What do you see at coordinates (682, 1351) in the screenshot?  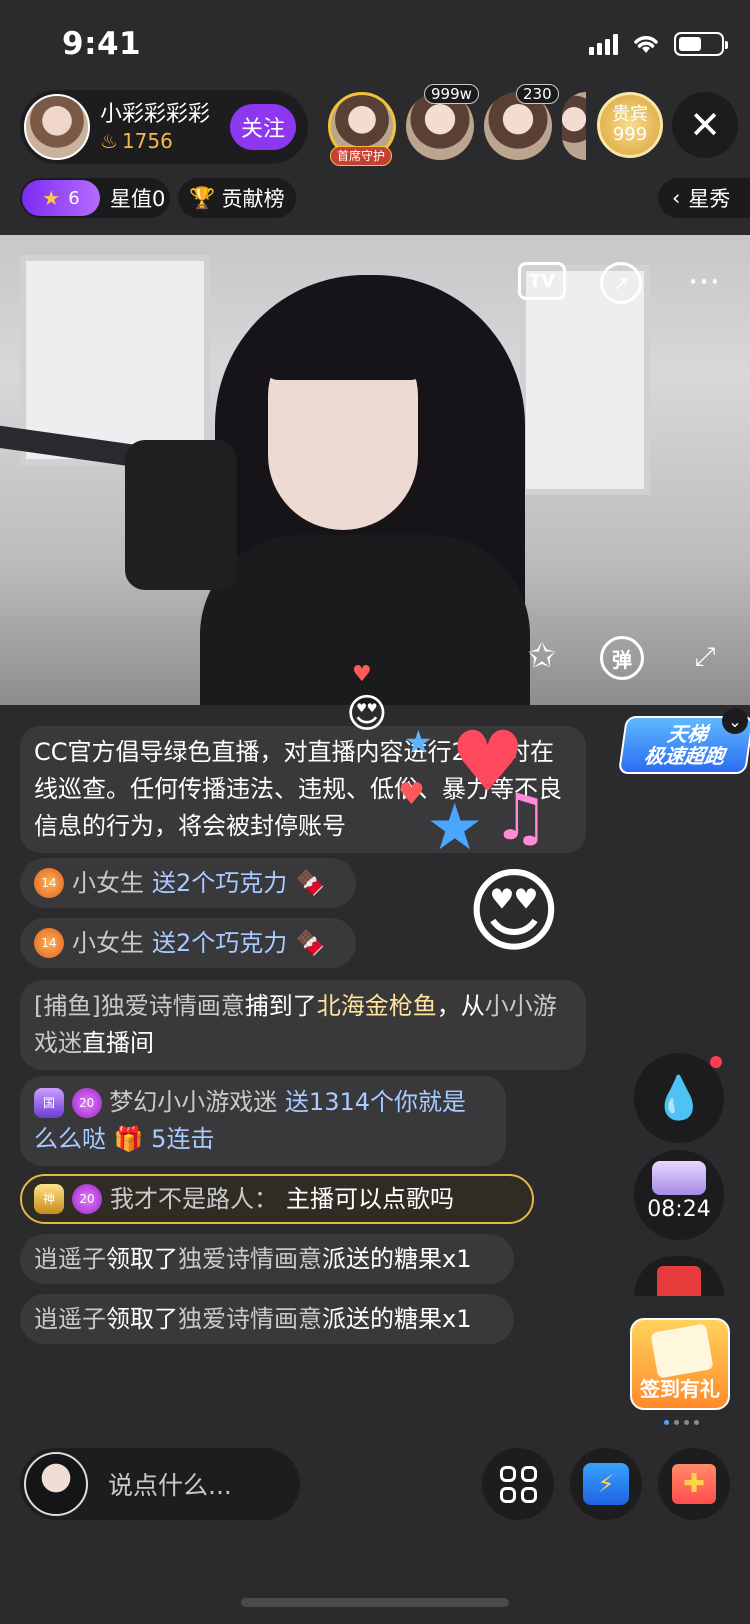 I see `checkin-icon` at bounding box center [682, 1351].